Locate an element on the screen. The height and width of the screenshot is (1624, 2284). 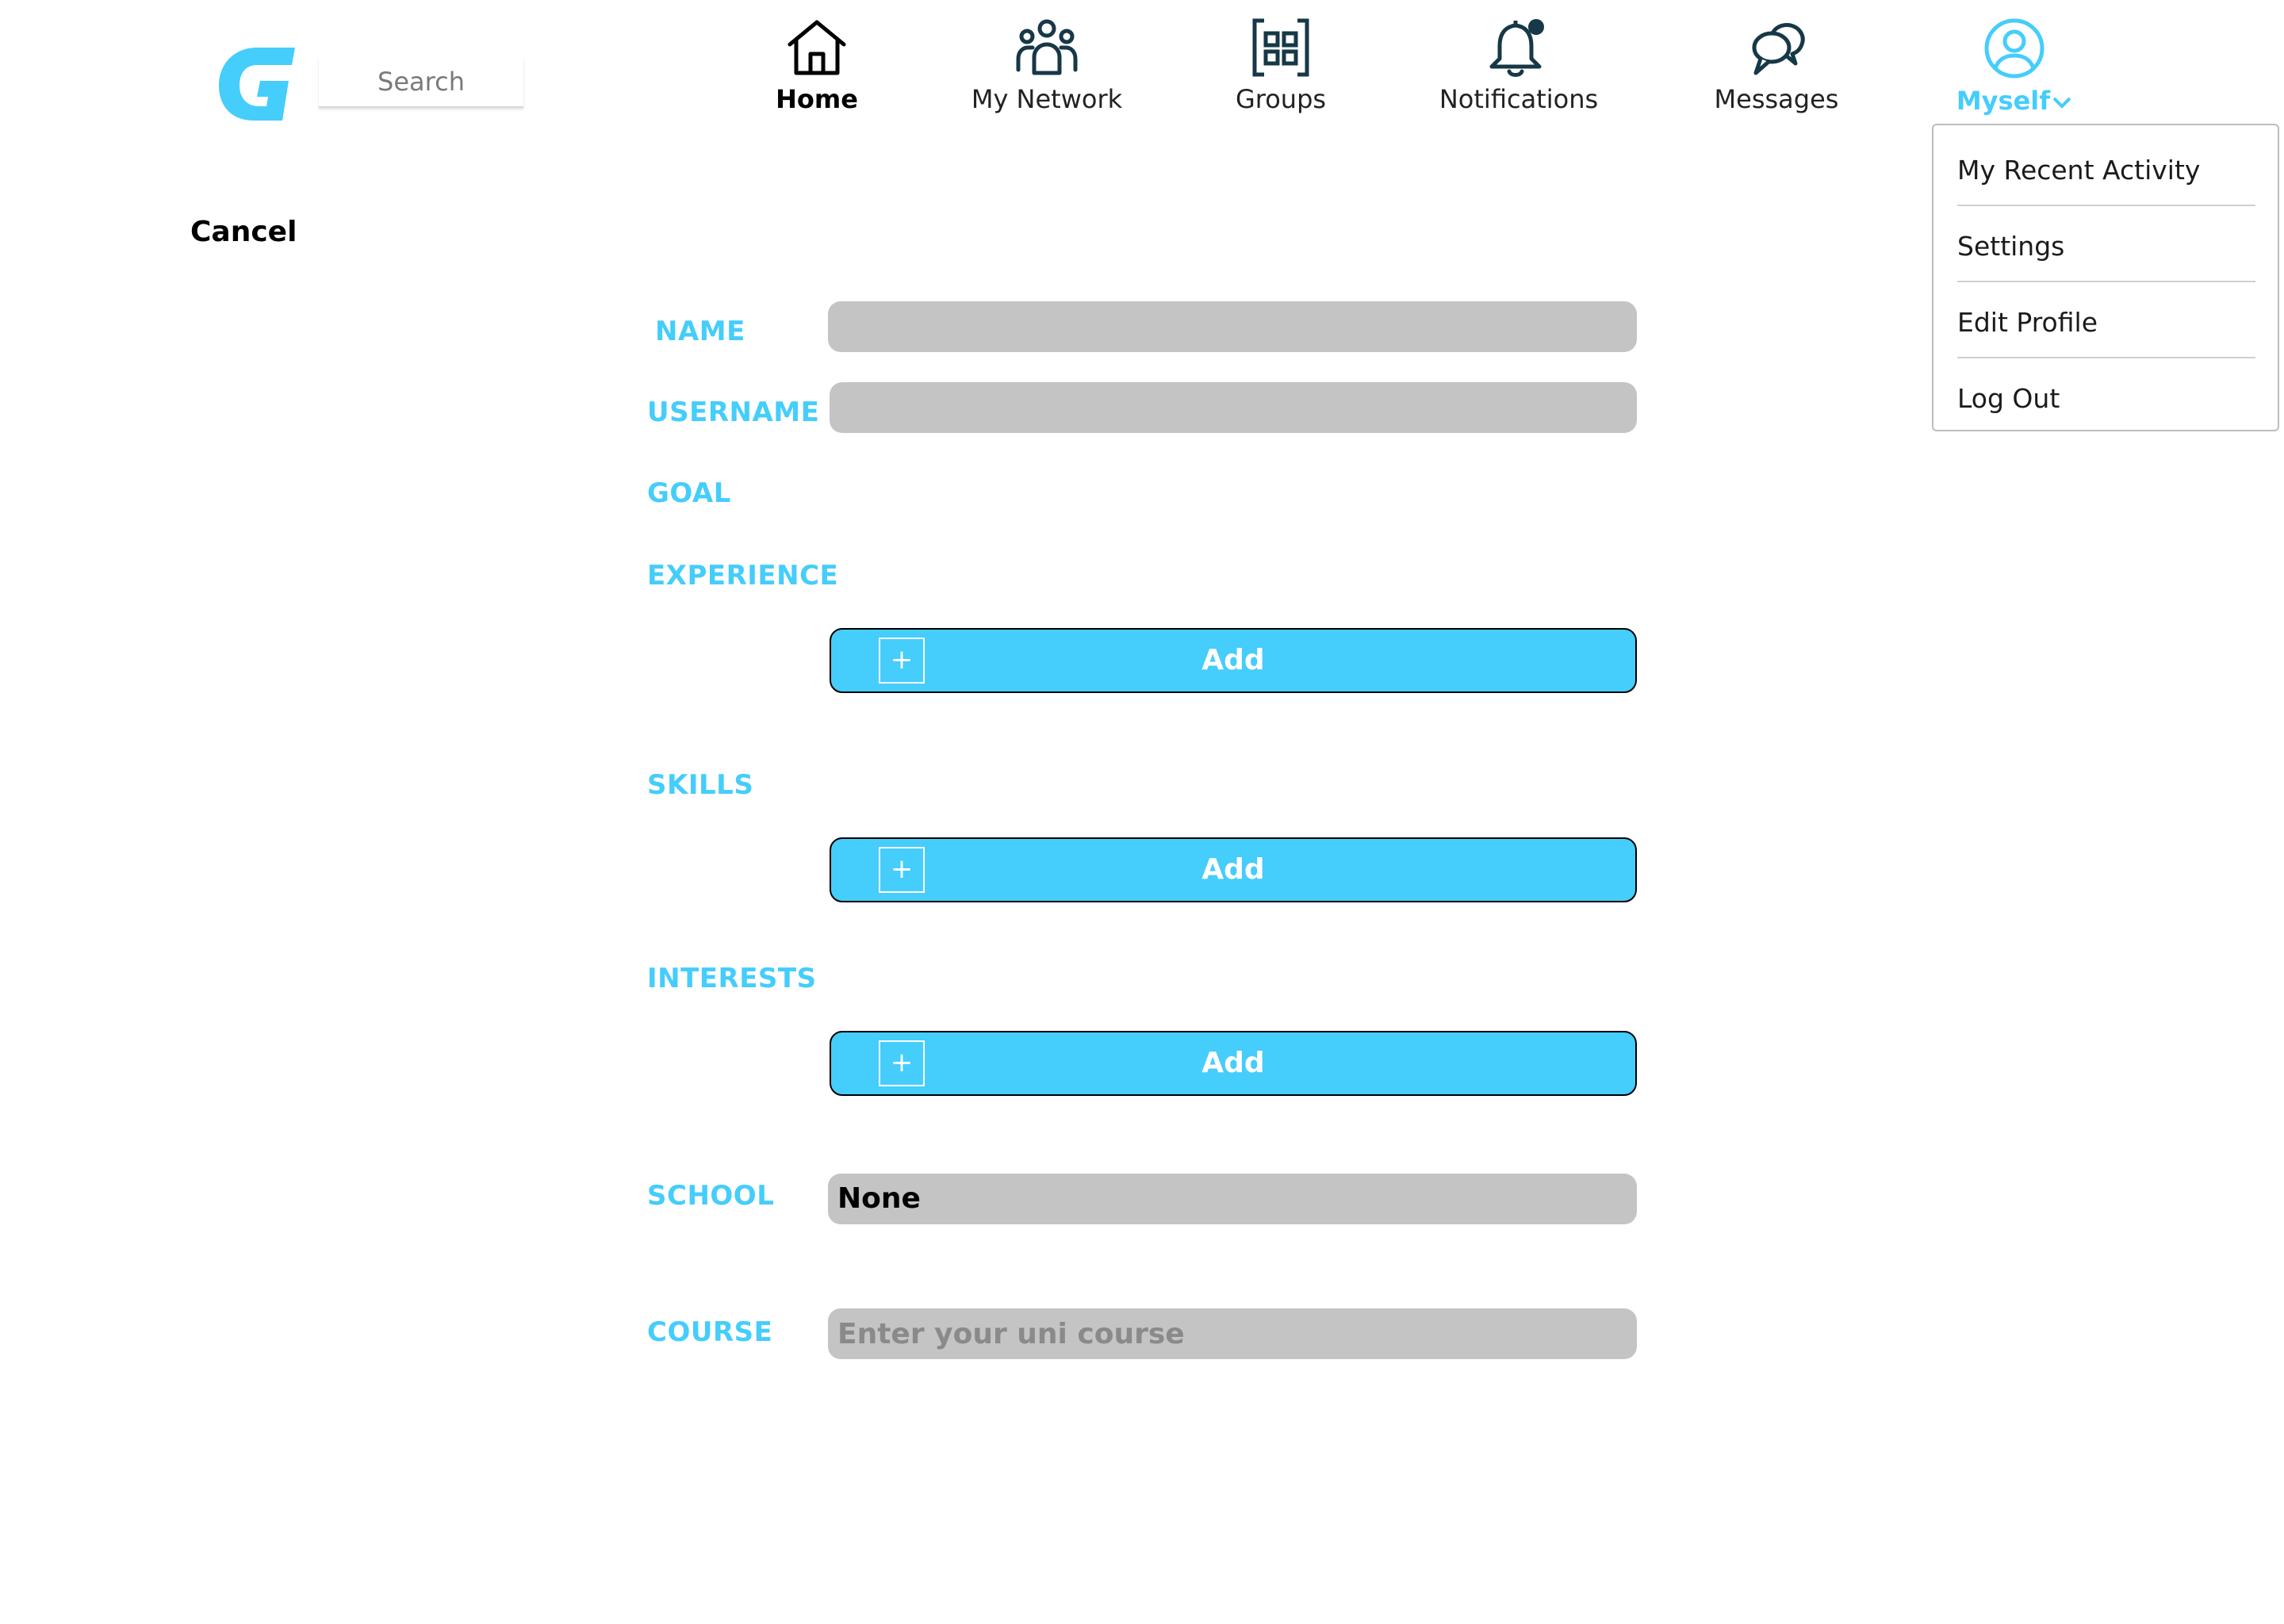
course-field is located at coordinates (1232, 1333).